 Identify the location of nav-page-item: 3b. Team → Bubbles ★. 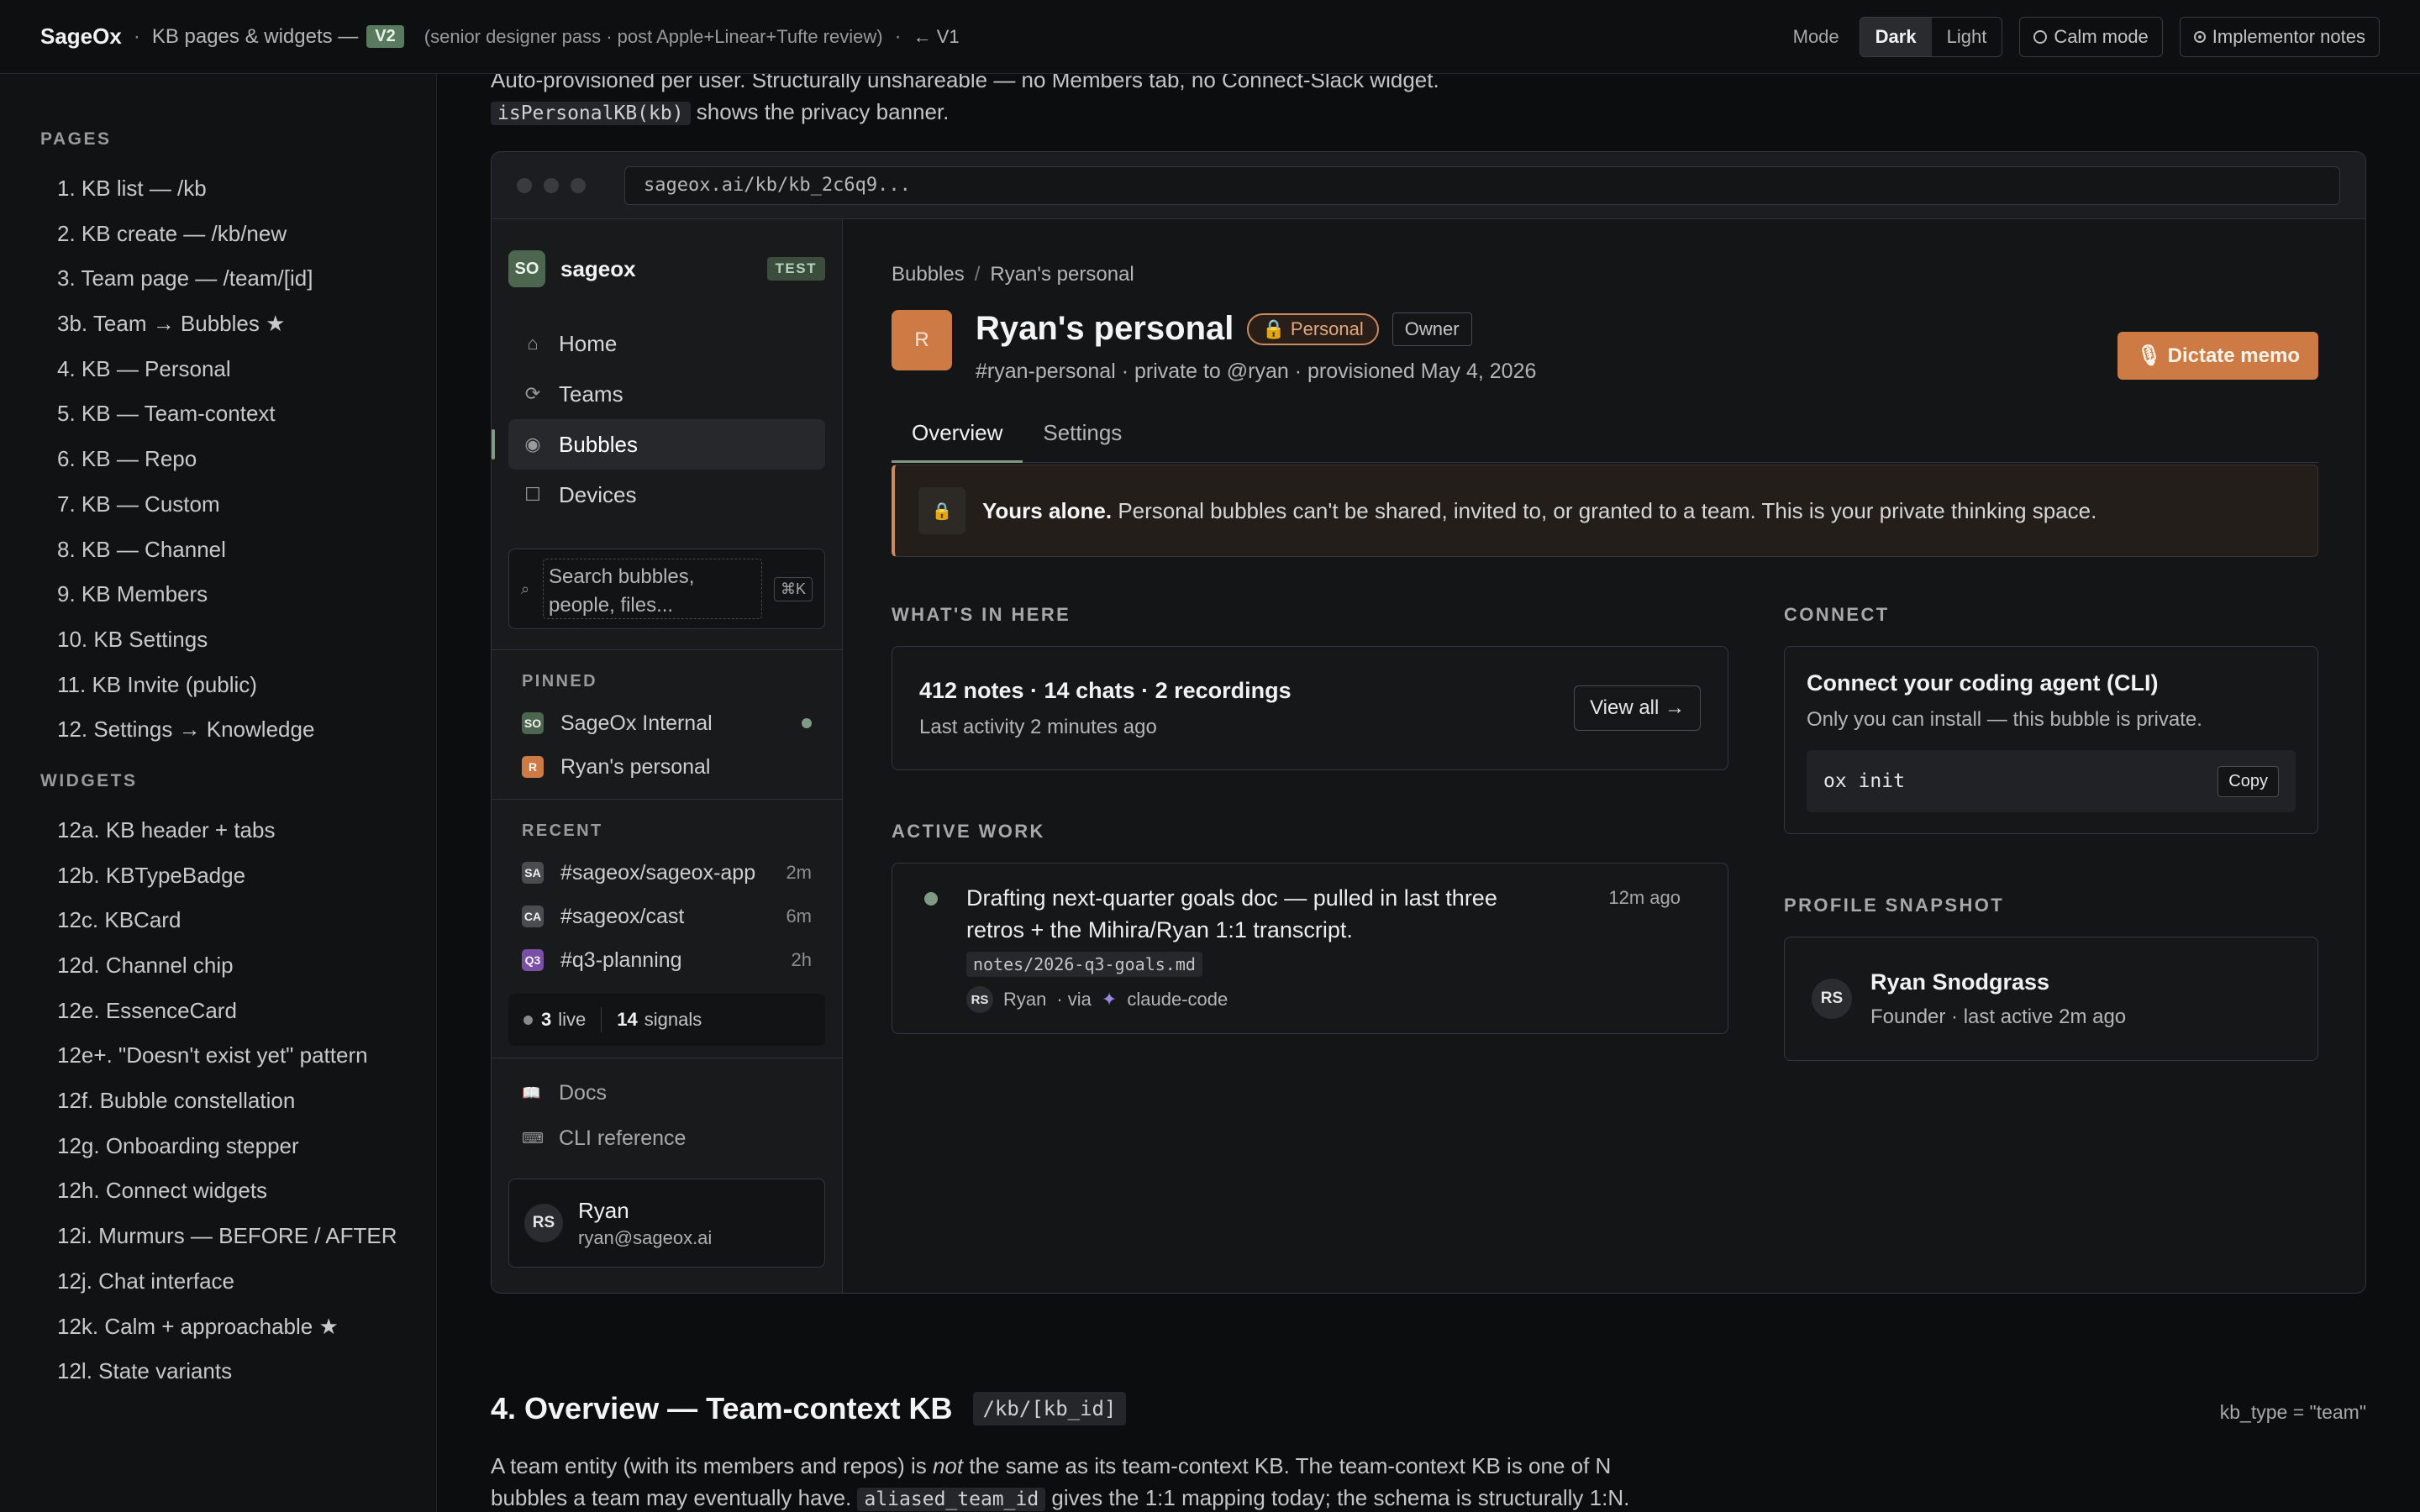
(238, 324).